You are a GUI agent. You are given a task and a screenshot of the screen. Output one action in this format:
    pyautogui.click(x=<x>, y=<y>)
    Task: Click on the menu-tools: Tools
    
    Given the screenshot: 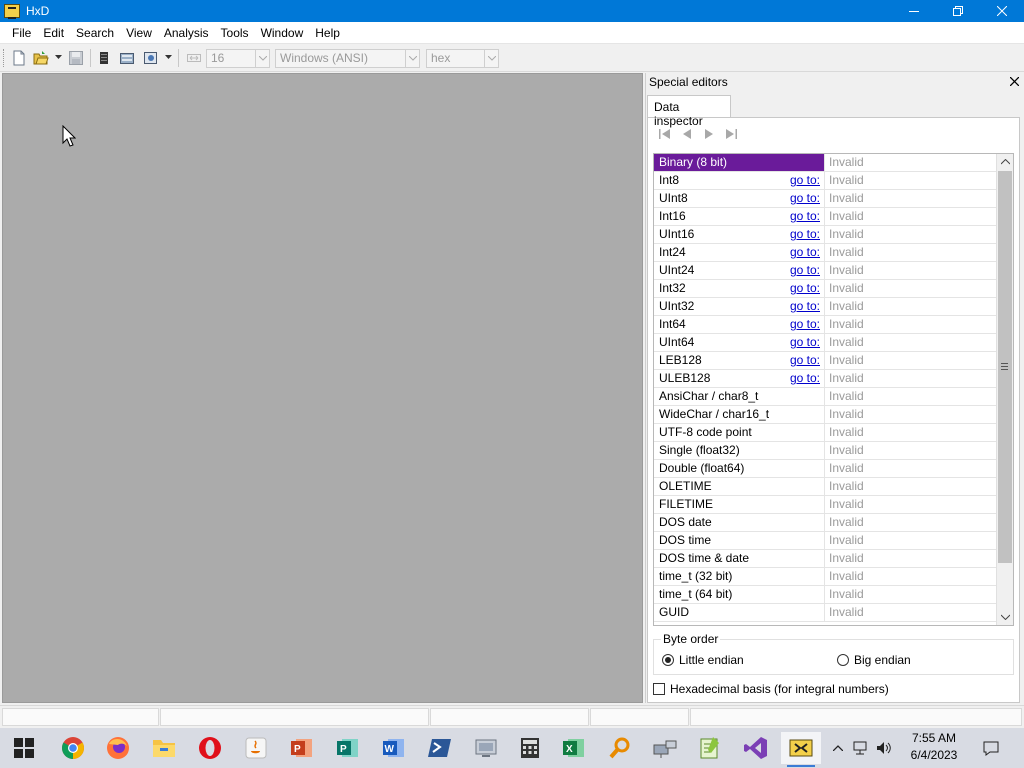 What is the action you would take?
    pyautogui.click(x=235, y=33)
    